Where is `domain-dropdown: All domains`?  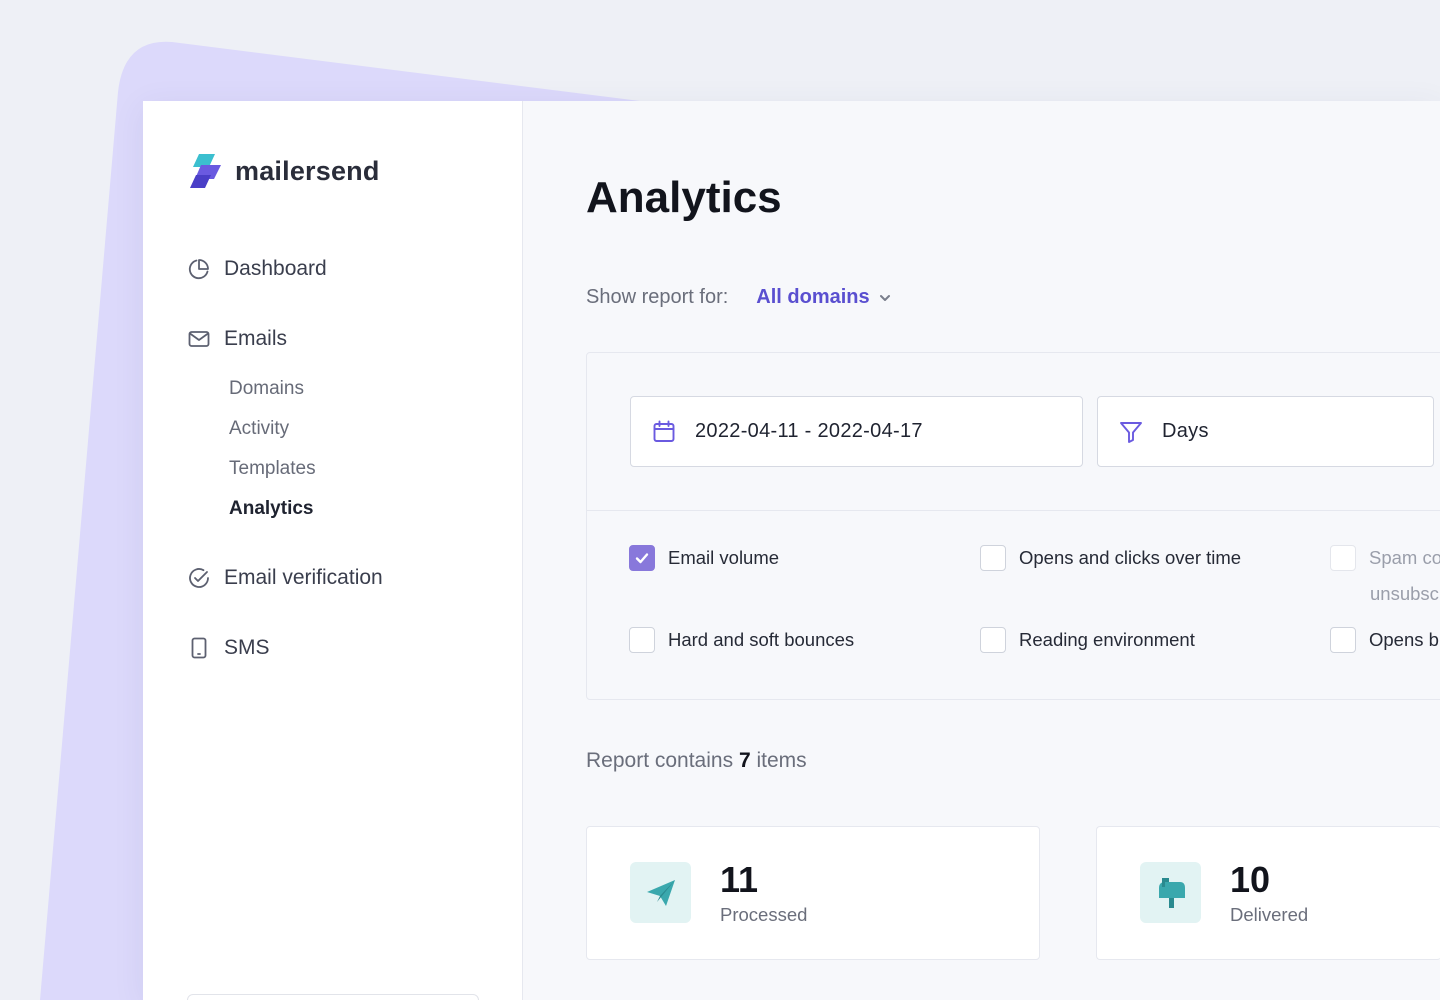
domain-dropdown: All domains is located at coordinates (823, 297).